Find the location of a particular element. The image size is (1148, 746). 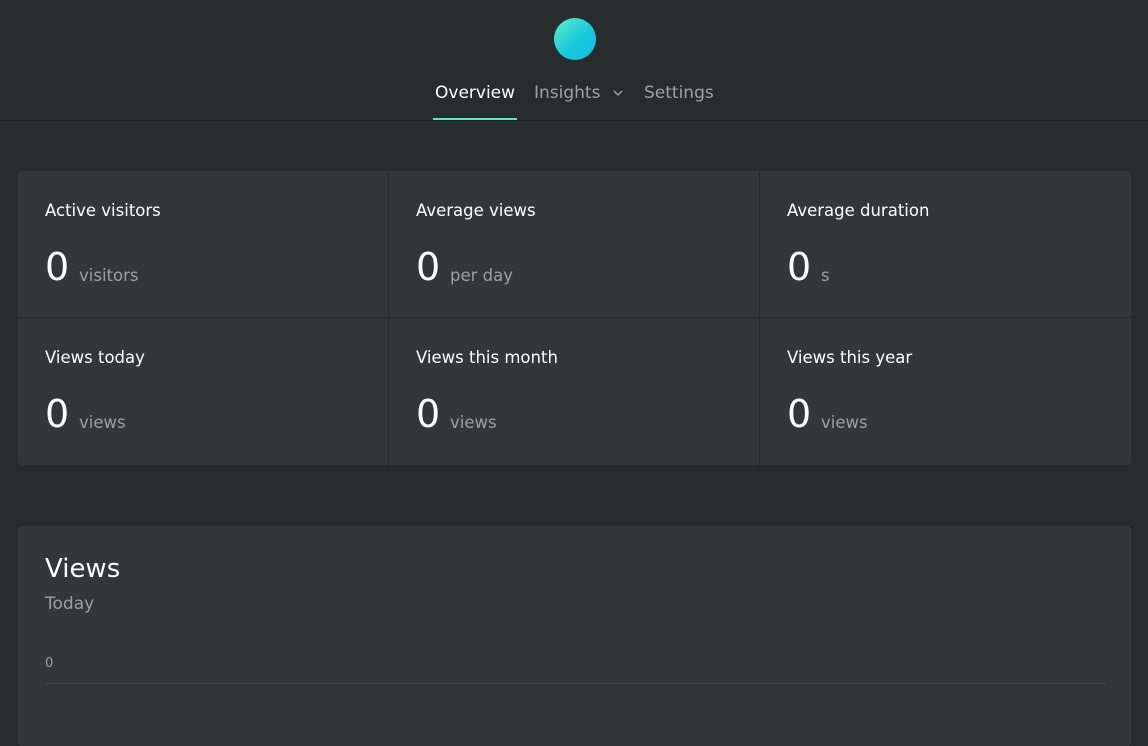

tab-insights: Insights is located at coordinates (579, 101).